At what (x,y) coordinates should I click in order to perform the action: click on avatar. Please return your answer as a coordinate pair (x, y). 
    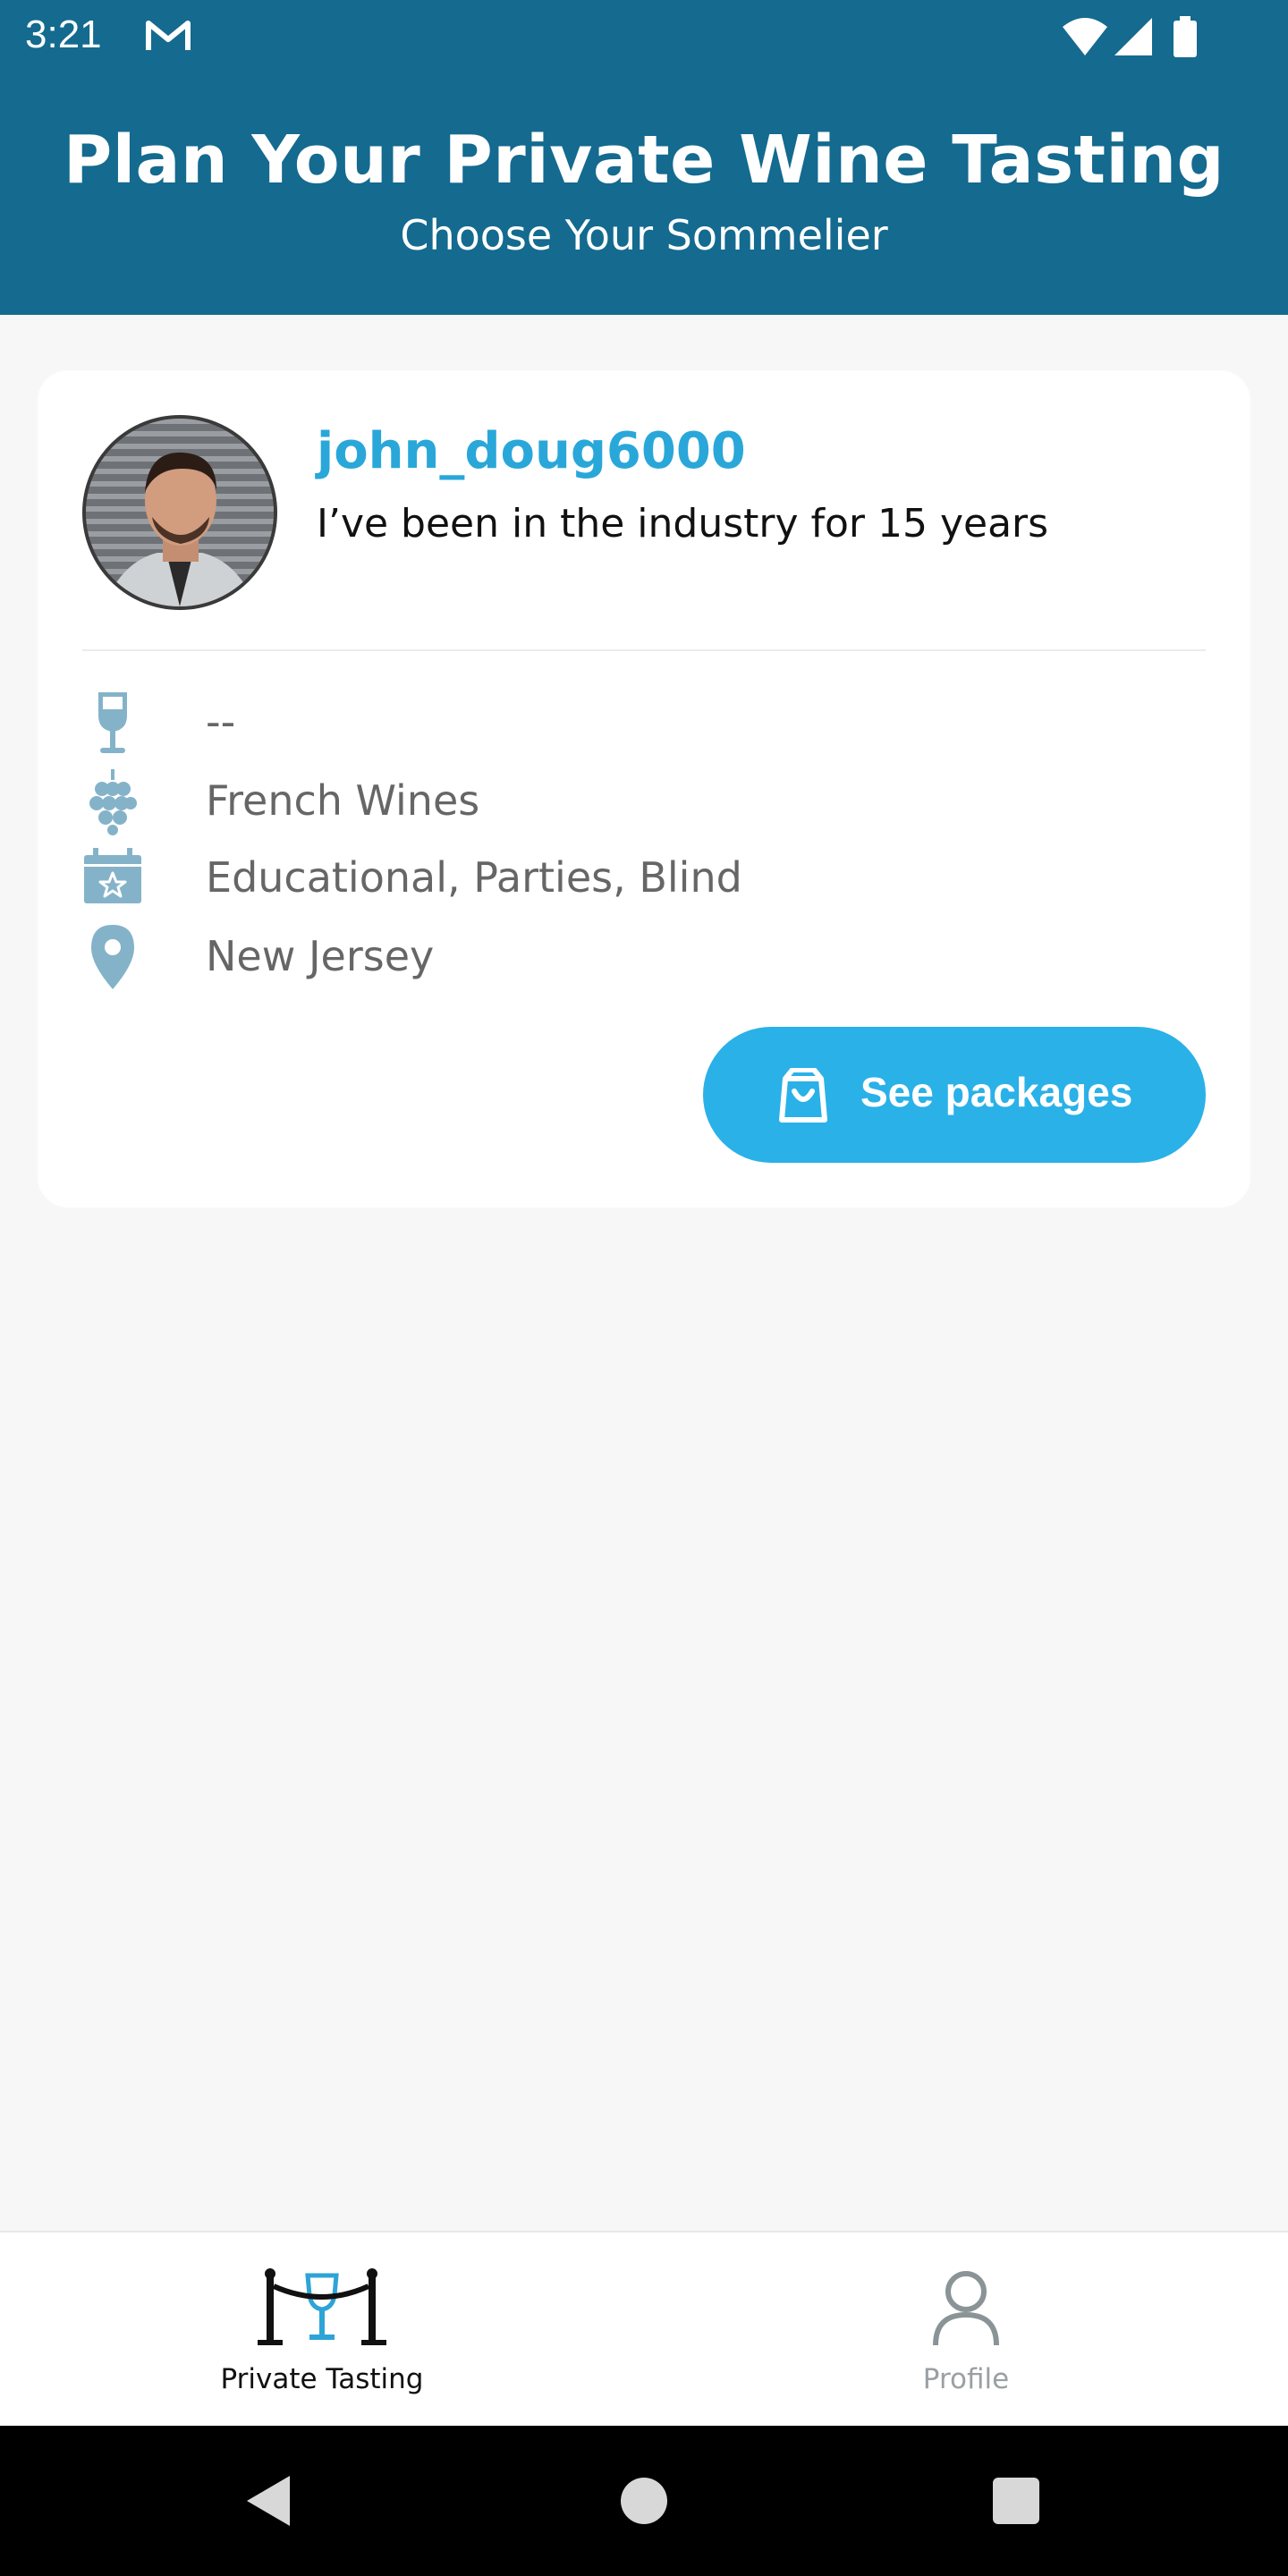
    Looking at the image, I should click on (179, 512).